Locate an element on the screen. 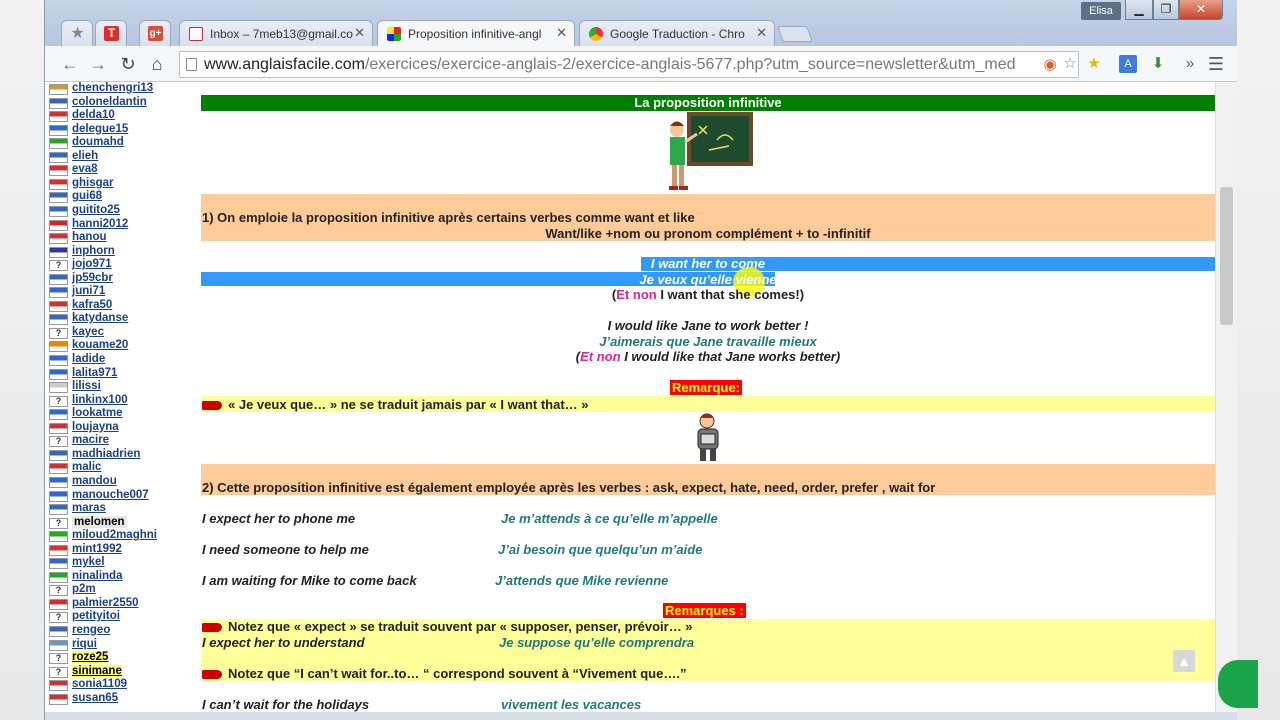 The image size is (1280, 720). member-link: gui68 is located at coordinates (87, 196).